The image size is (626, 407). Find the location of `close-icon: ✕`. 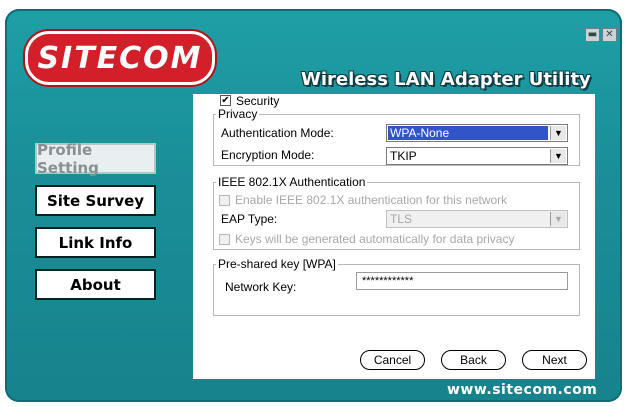

close-icon: ✕ is located at coordinates (609, 35).